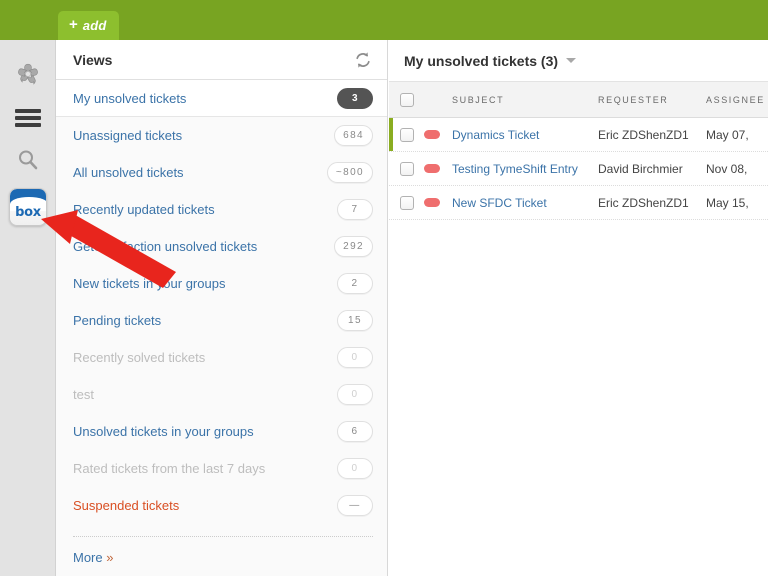 This screenshot has height=576, width=768. I want to click on select-all-checkbox, so click(406, 99).